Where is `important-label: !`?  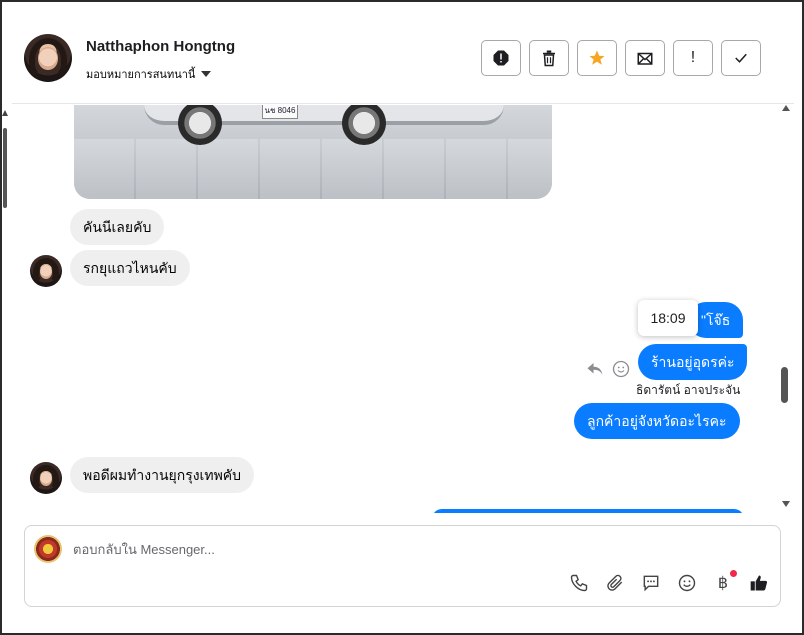 important-label: ! is located at coordinates (693, 57).